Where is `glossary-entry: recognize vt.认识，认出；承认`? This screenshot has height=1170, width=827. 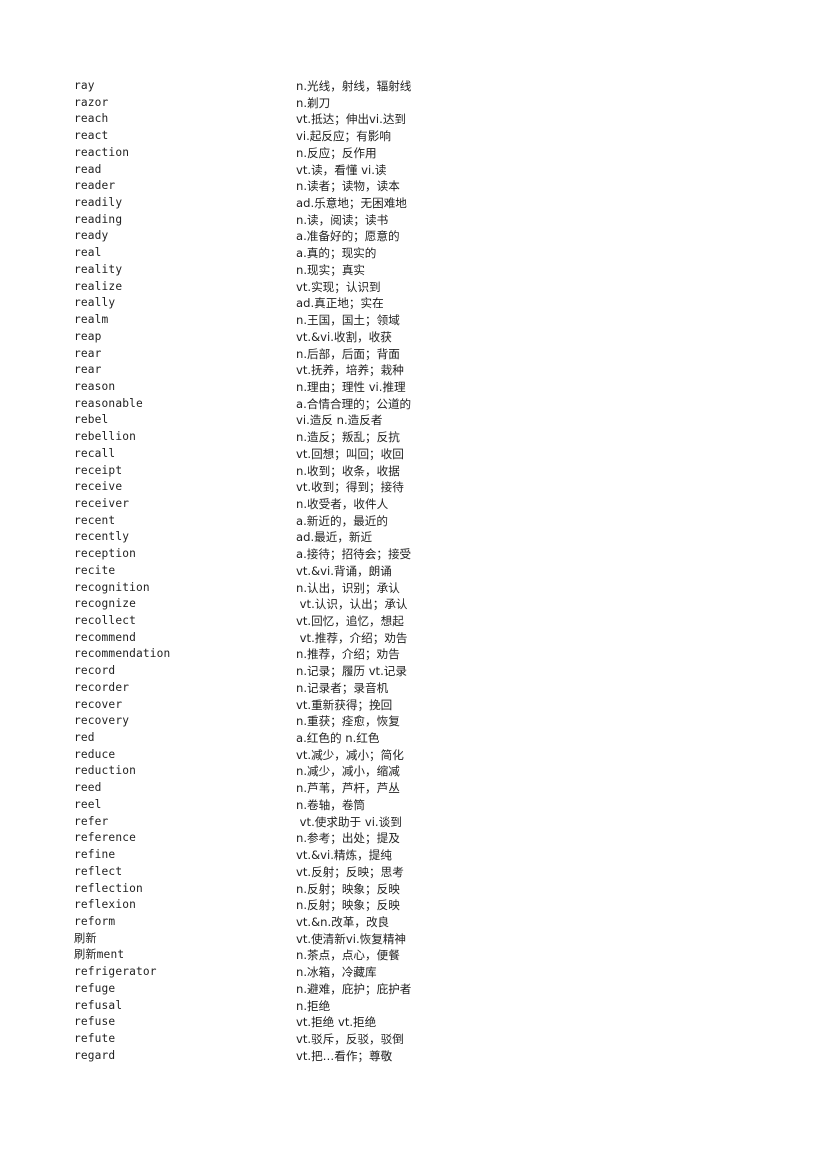 glossary-entry: recognize vt.认识，认出；承认 is located at coordinates (424, 604).